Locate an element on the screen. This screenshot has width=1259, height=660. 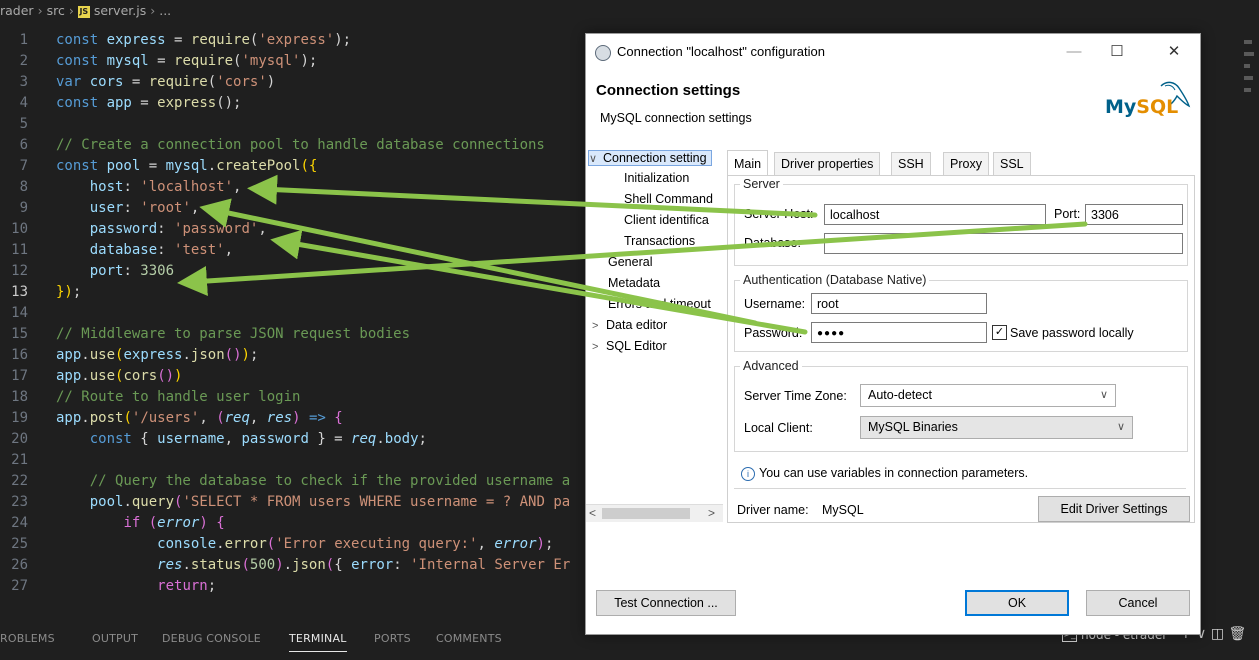
minimap is located at coordinates (1249, 70).